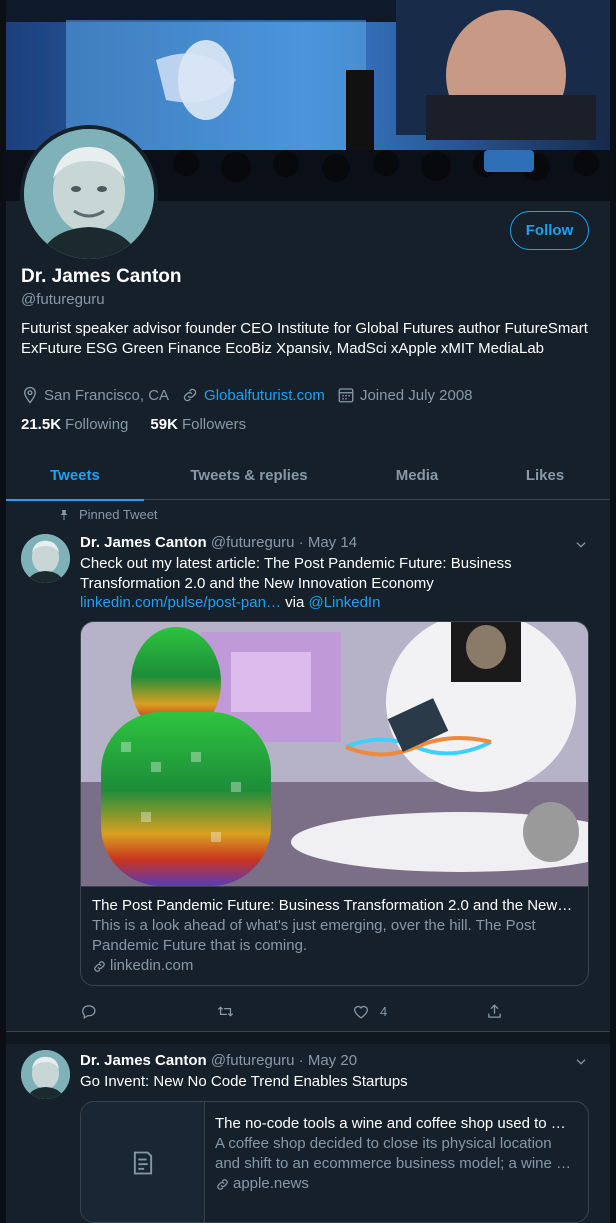 This screenshot has width=616, height=1223. What do you see at coordinates (346, 395) in the screenshot?
I see `calendar-icon` at bounding box center [346, 395].